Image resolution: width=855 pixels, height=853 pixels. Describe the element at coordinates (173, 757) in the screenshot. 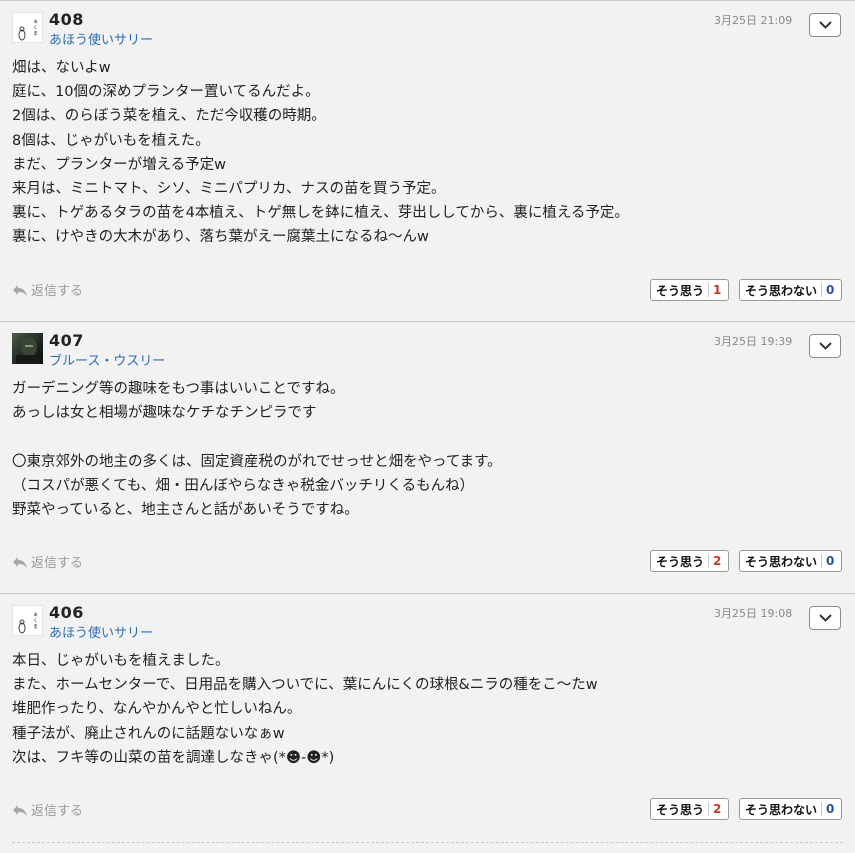

I see `comment-line: 次は、フキ等の山菜の苗を調達しなきゃ(*☻-☻*)` at that location.